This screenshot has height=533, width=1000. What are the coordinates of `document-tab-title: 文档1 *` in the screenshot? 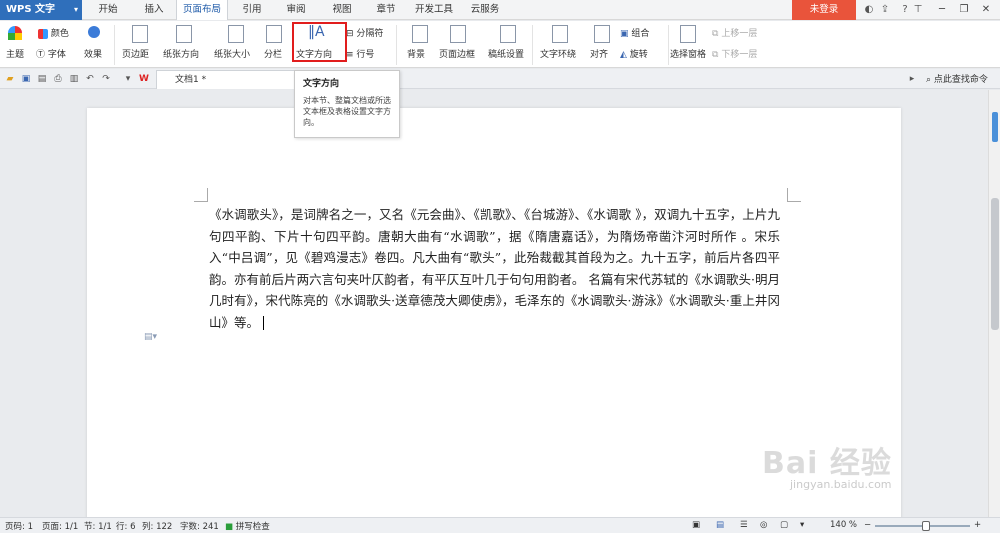 It's located at (191, 80).